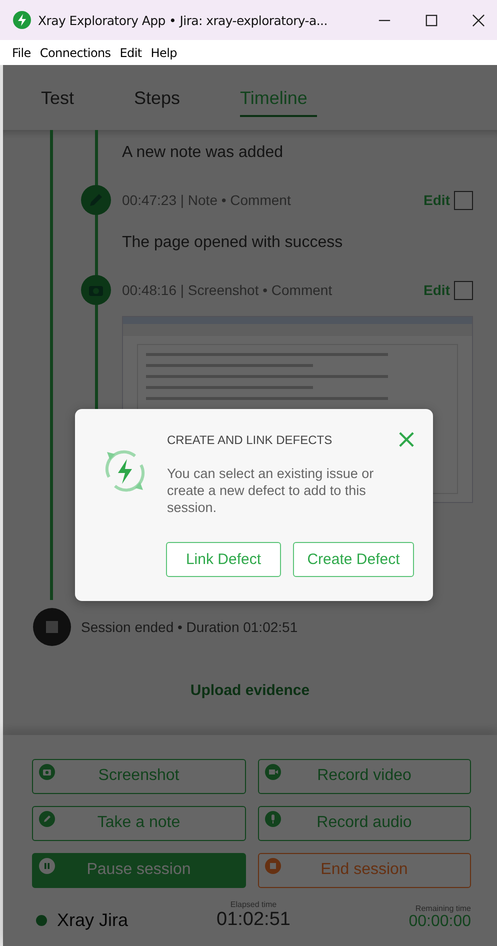 Image resolution: width=497 pixels, height=946 pixels. What do you see at coordinates (163, 53) in the screenshot?
I see `menu-item: Help` at bounding box center [163, 53].